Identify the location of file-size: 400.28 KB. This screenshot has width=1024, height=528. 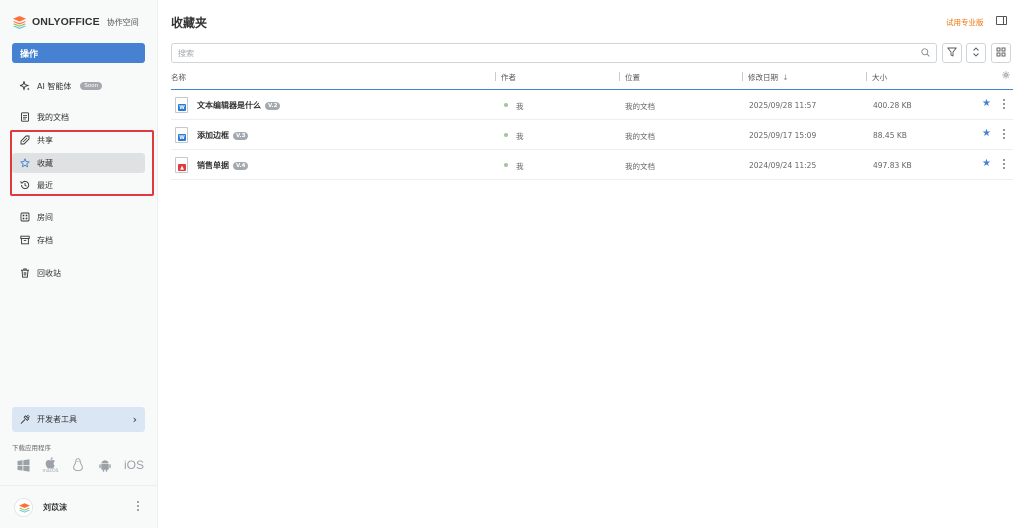
(892, 105).